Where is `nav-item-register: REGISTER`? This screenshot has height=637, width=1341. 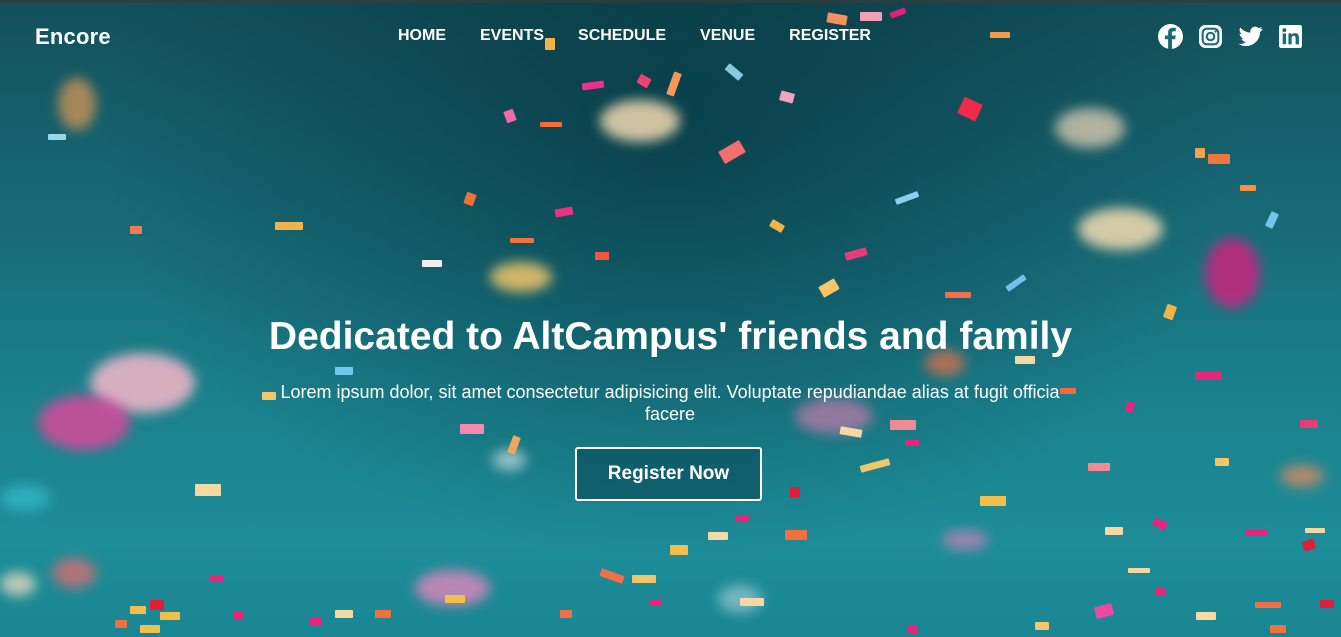
nav-item-register: REGISTER is located at coordinates (830, 36).